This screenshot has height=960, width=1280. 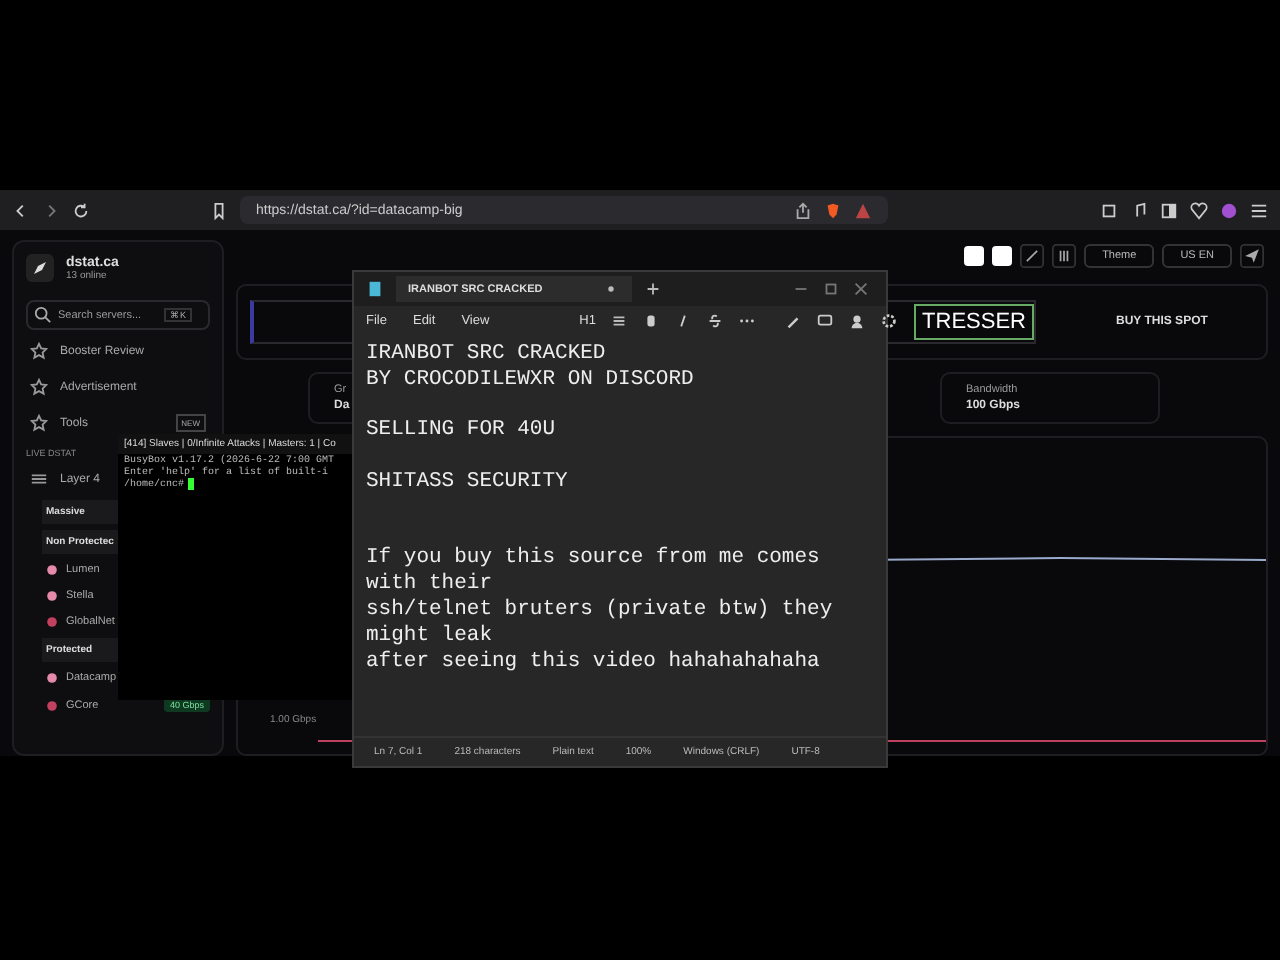 What do you see at coordinates (487, 355) in the screenshot?
I see `text-line: IRANBOT SRC CRACKED` at bounding box center [487, 355].